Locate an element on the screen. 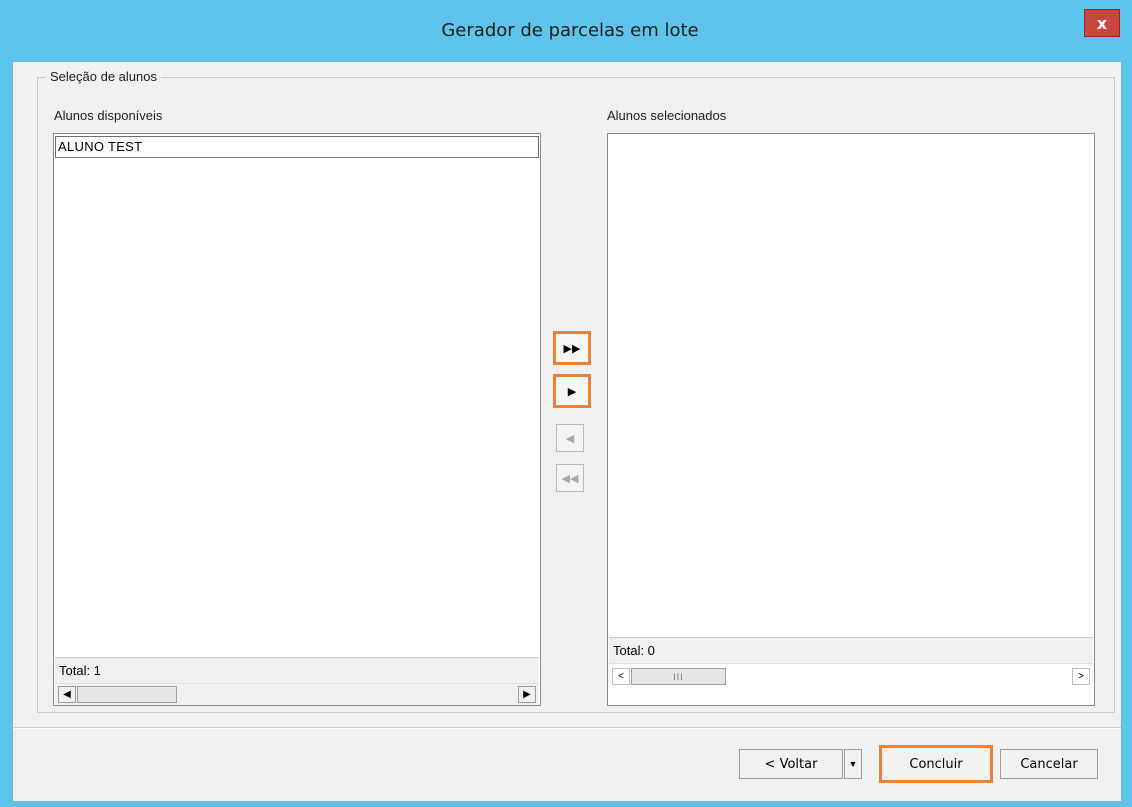 This screenshot has width=1132, height=807. move-all-right-button: ▶▶ is located at coordinates (572, 348).